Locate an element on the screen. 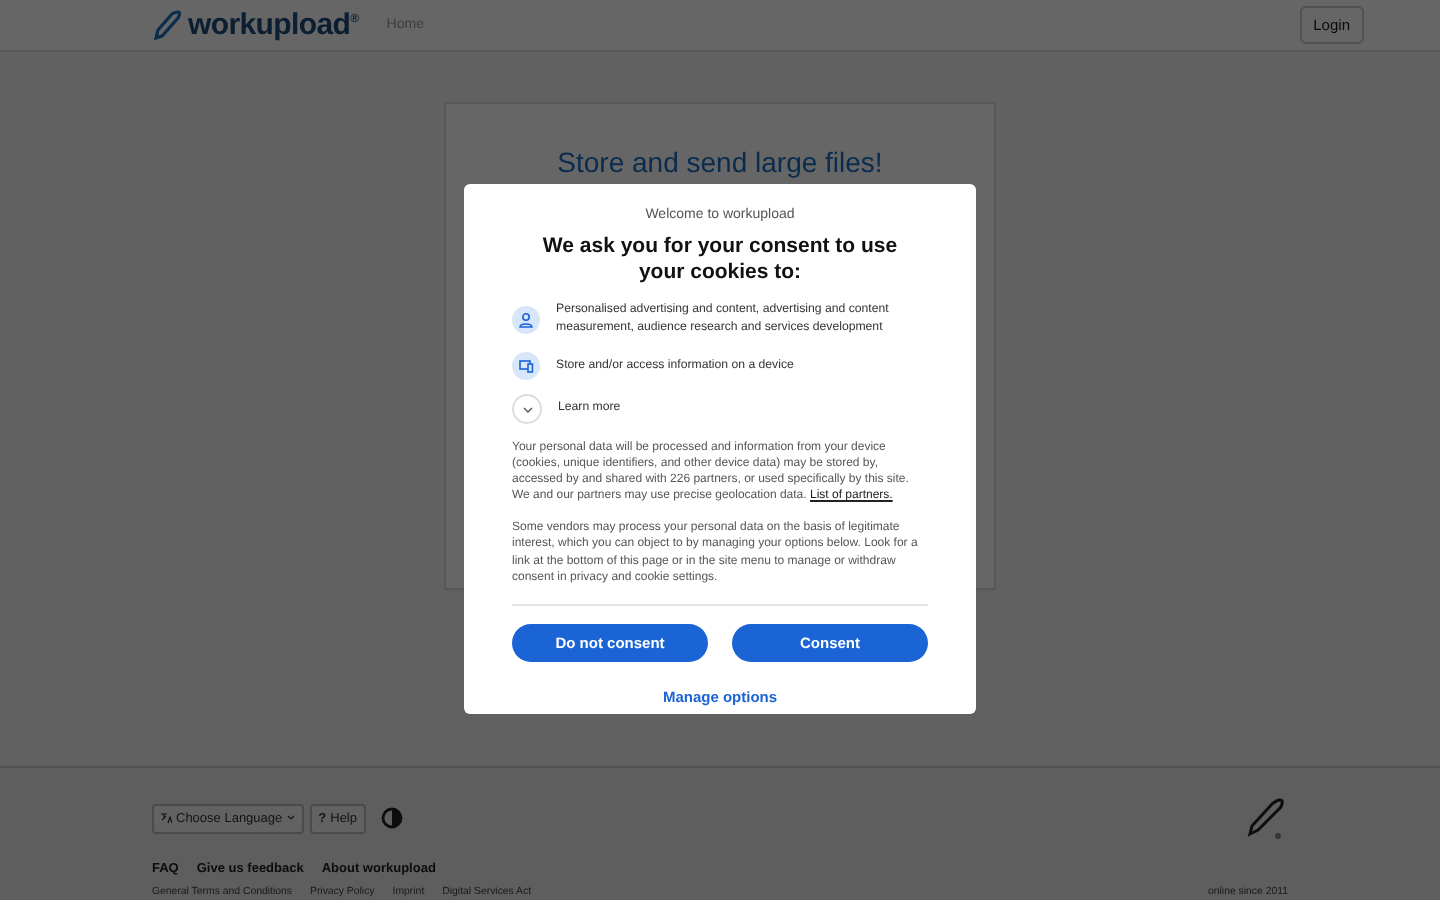  dialog-heading: We ask you for your consent to use your cookies to: is located at coordinates (720, 260).